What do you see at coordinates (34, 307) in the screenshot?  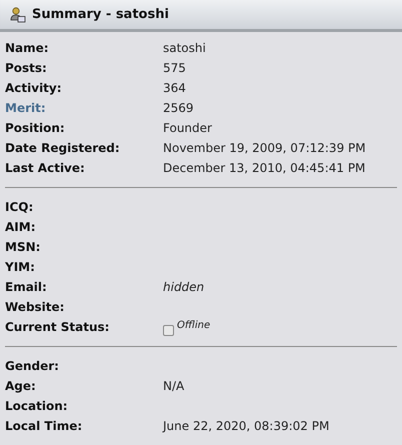 I see `field-label: Website:` at bounding box center [34, 307].